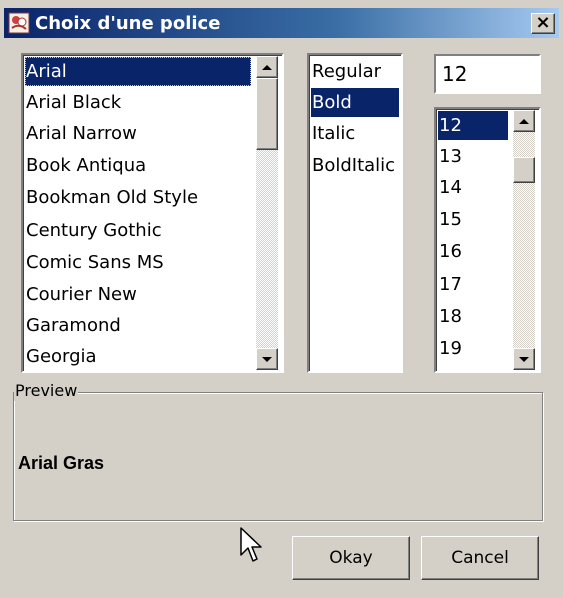 The width and height of the screenshot is (563, 598). What do you see at coordinates (473, 219) in the screenshot?
I see `size-list-item: 15` at bounding box center [473, 219].